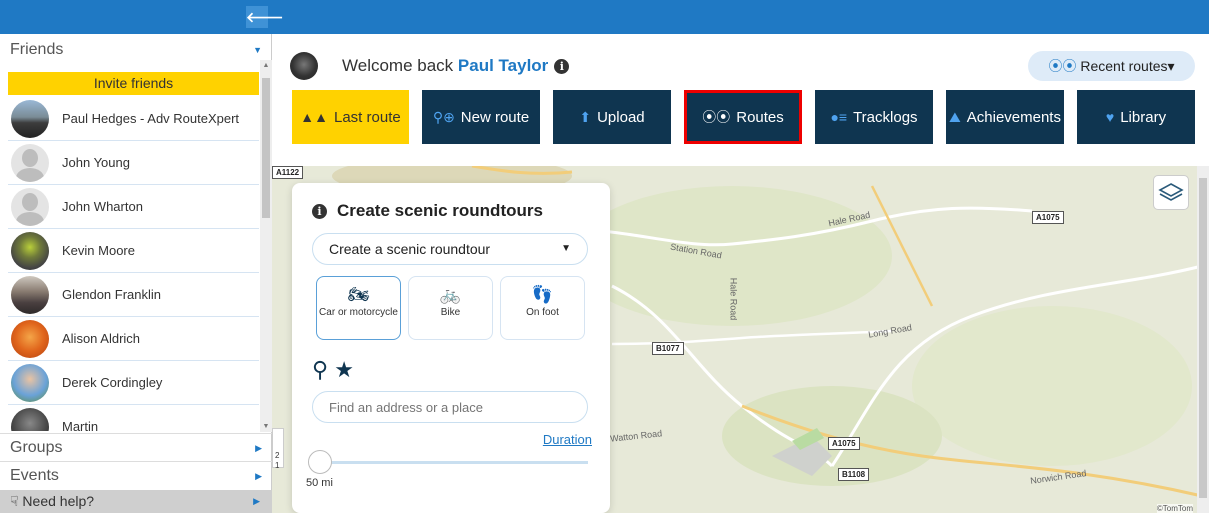  Describe the element at coordinates (481, 117) in the screenshot. I see `new-route-button: ⚲⊕ New route` at that location.